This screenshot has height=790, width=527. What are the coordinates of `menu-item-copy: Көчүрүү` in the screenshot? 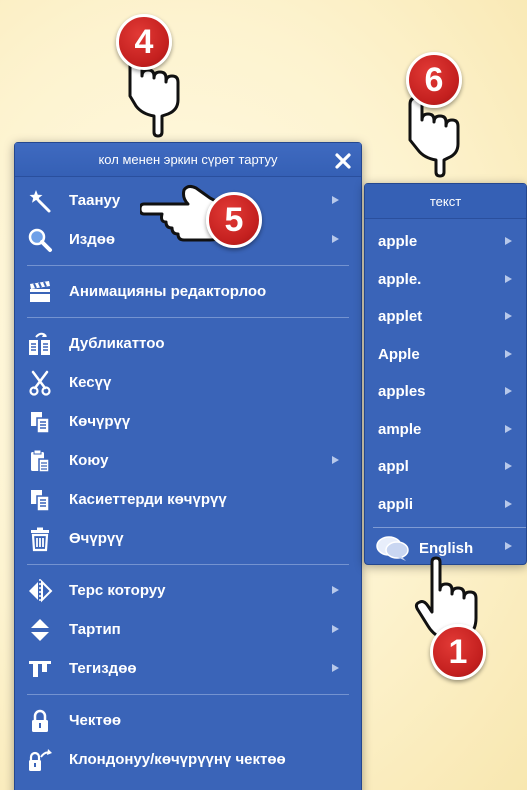 It's located at (188, 421).